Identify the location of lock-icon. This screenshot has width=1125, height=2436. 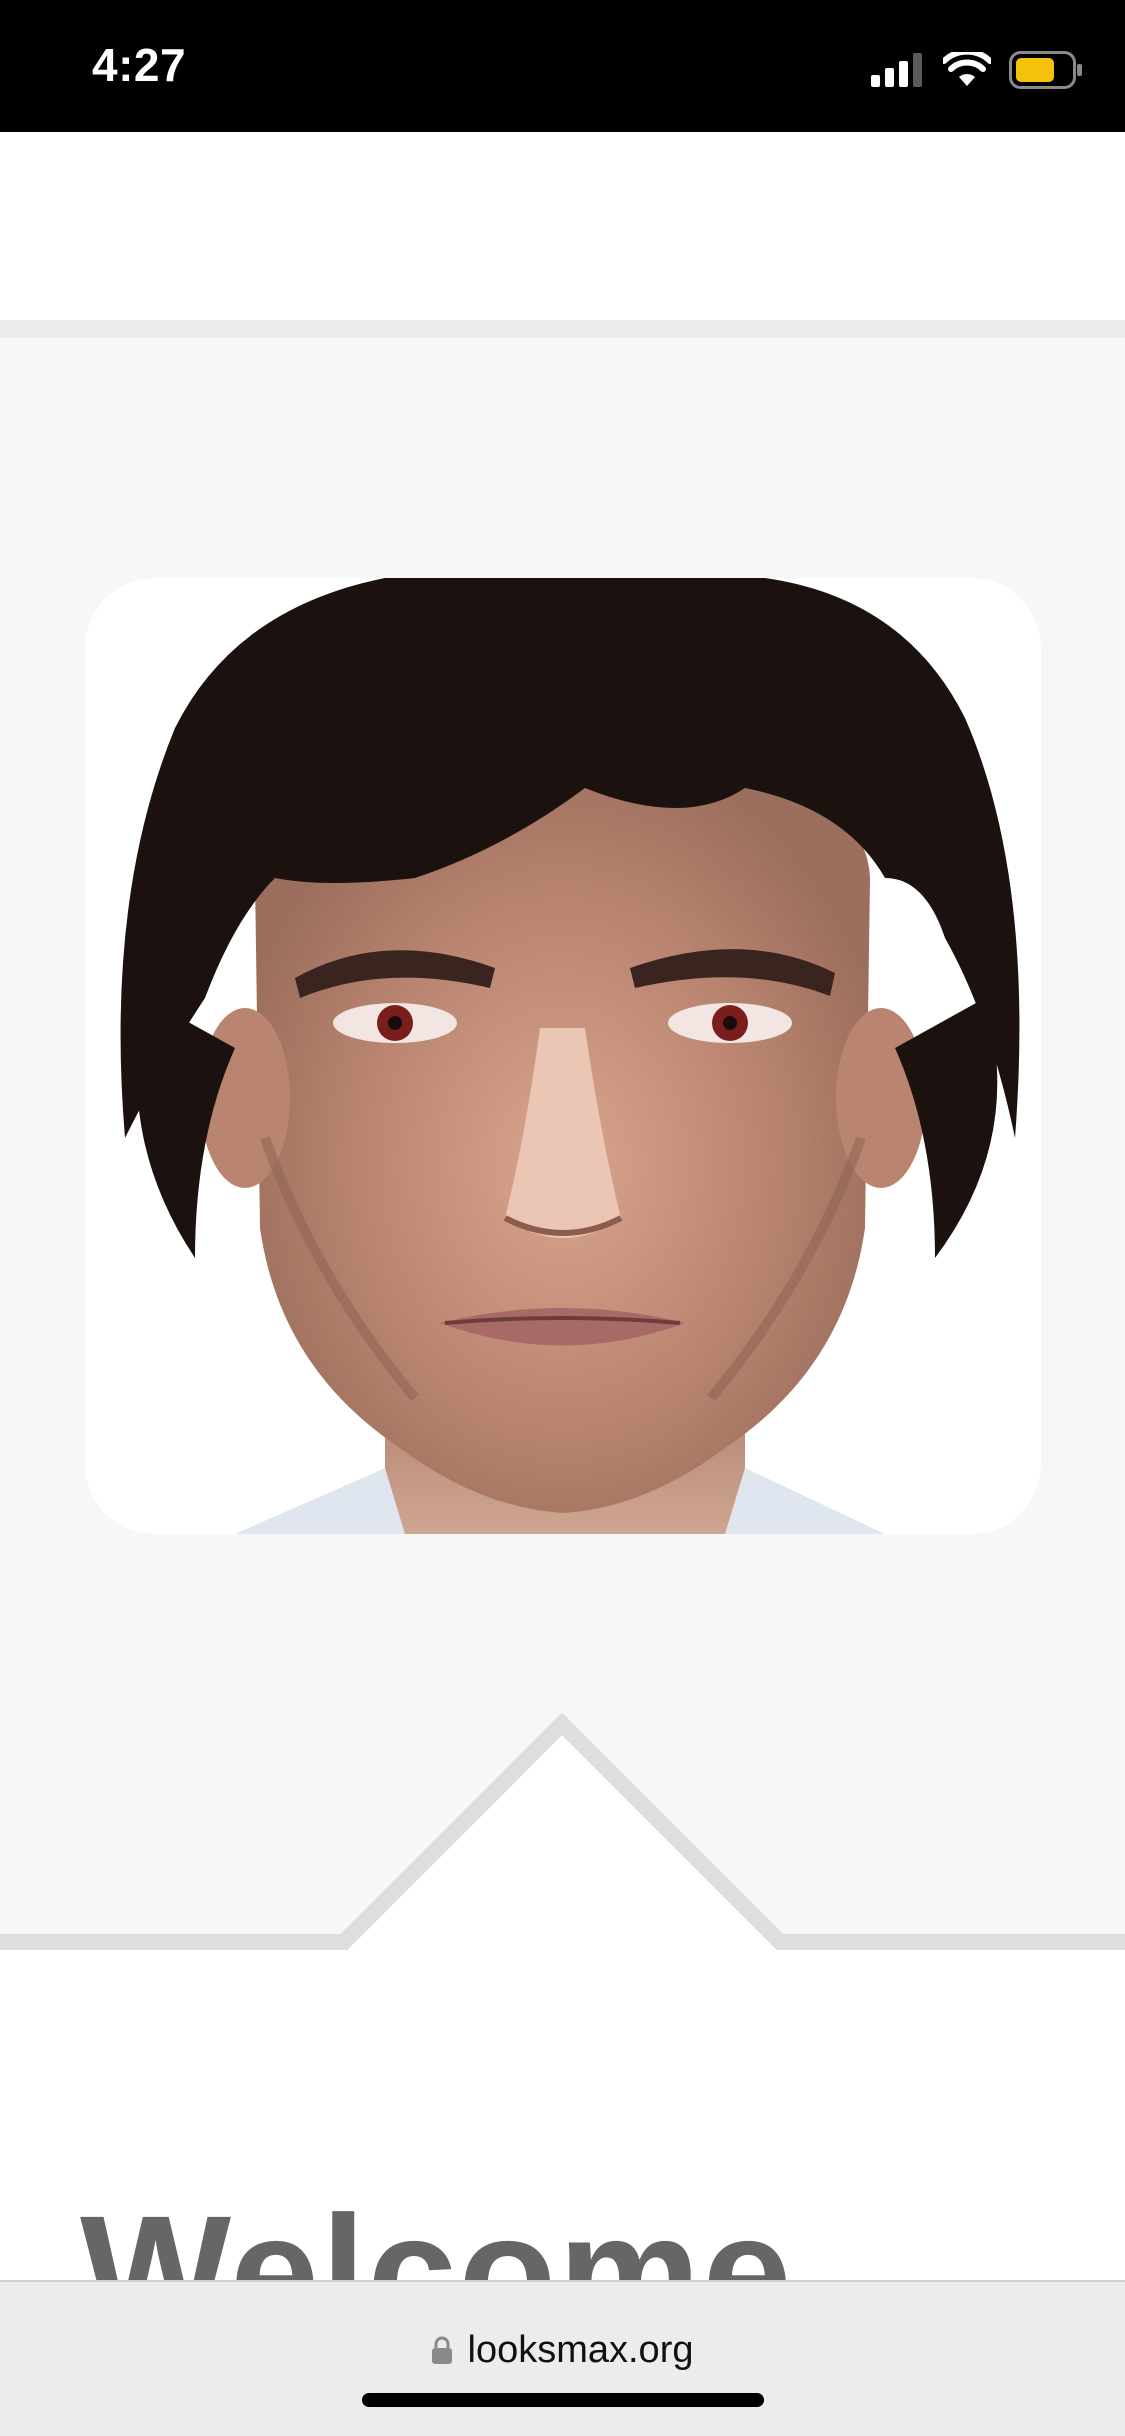
(441, 2350).